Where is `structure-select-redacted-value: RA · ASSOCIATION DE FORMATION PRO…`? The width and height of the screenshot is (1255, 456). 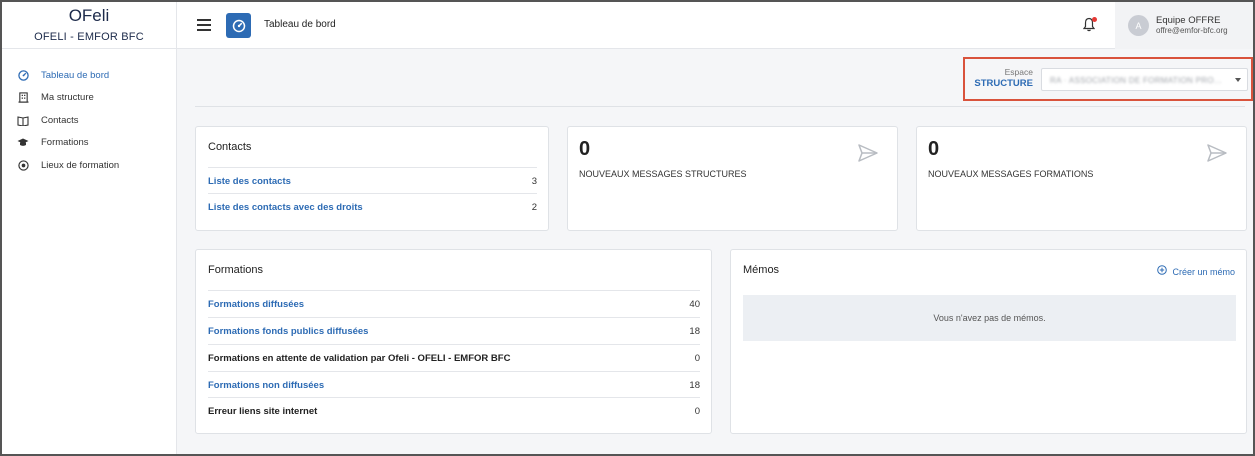
structure-select-redacted-value: RA · ASSOCIATION DE FORMATION PRO… is located at coordinates (1136, 80).